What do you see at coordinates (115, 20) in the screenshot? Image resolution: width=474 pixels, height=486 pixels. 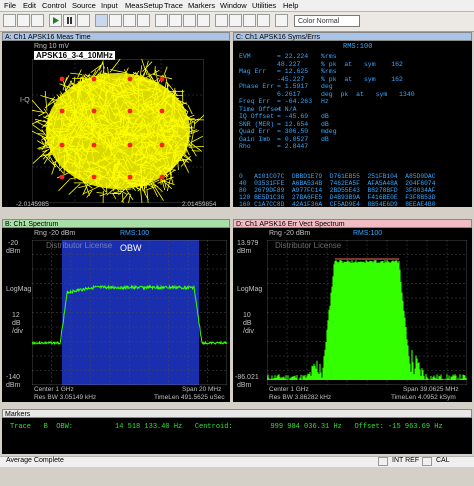 I see `zoom-icon` at bounding box center [115, 20].